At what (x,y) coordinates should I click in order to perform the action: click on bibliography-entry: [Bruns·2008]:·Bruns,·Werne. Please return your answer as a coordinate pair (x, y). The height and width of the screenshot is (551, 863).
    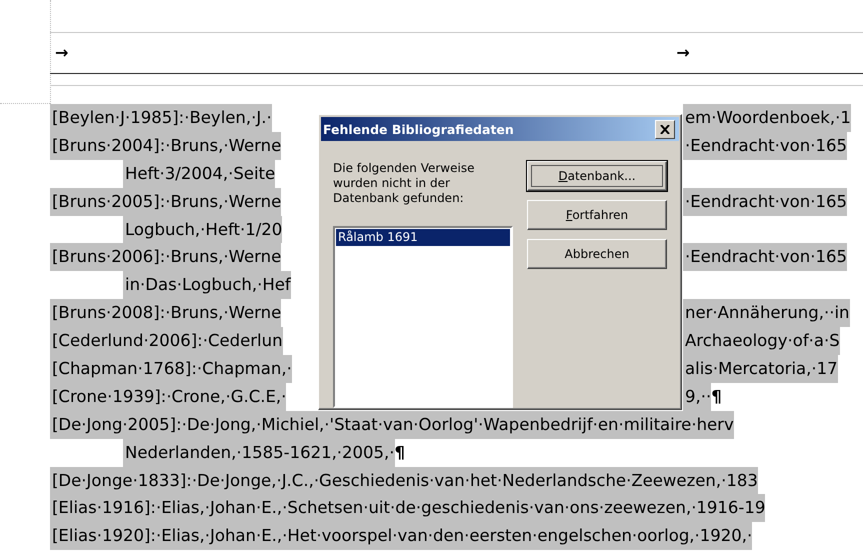
    Looking at the image, I should click on (166, 313).